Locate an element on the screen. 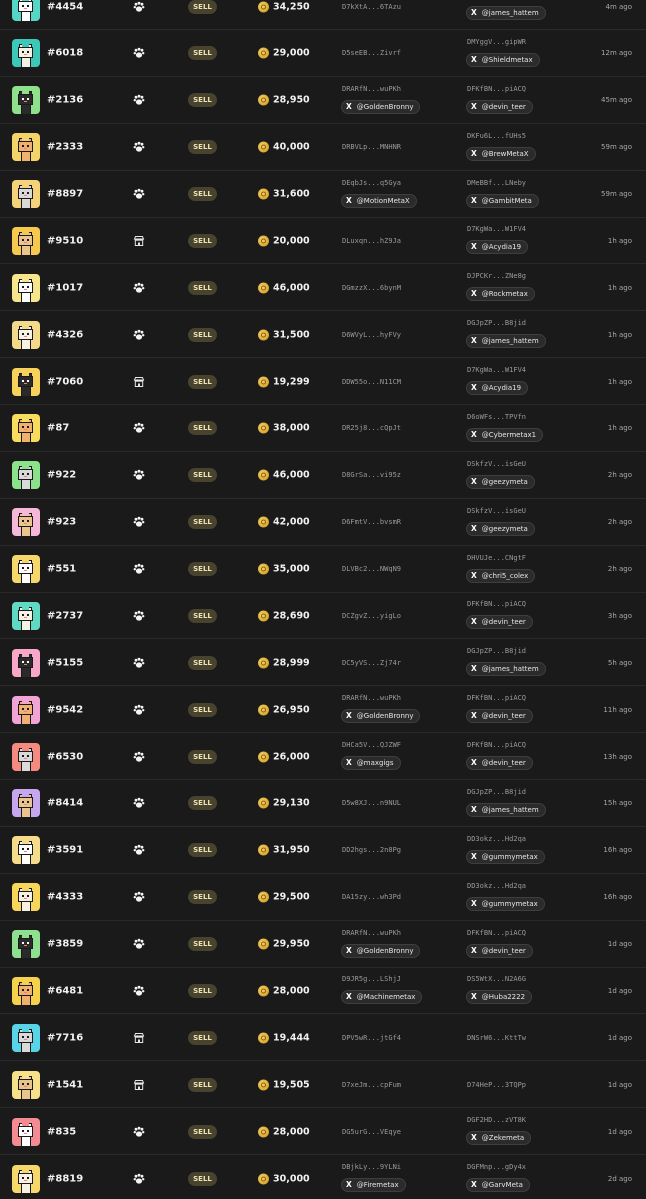 Image resolution: width=646 pixels, height=1199 pixels. buyer-address: DS5WtX...N2A6G is located at coordinates (496, 979).